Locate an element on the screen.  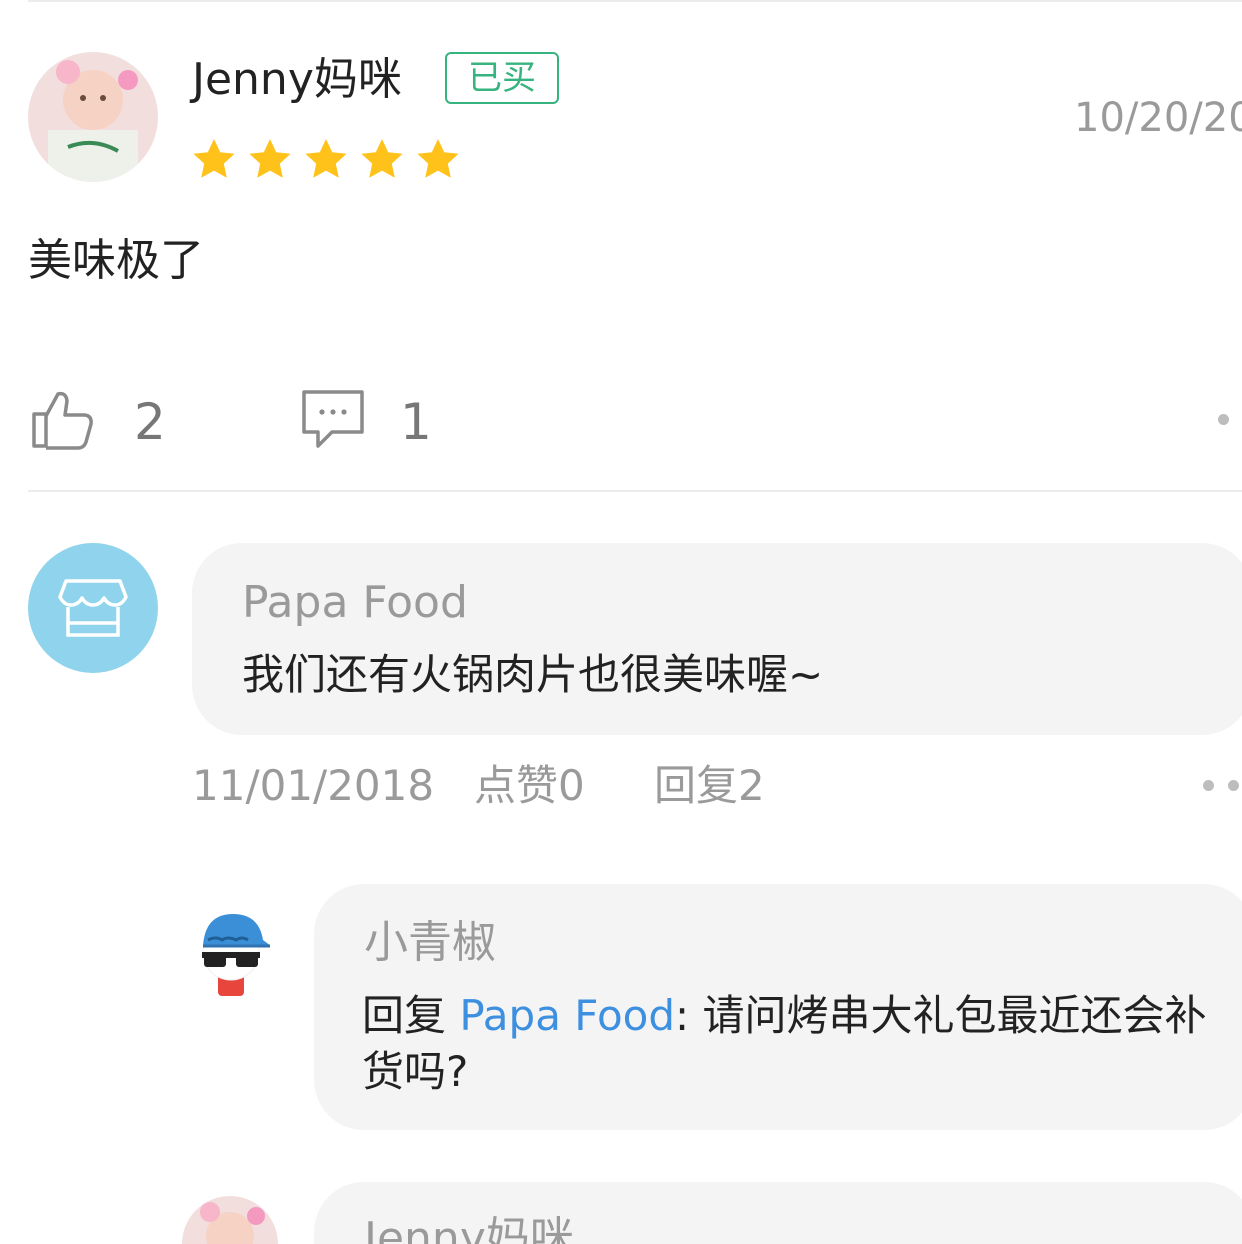
nested-reply-author: 小青椒 is located at coordinates (430, 943).